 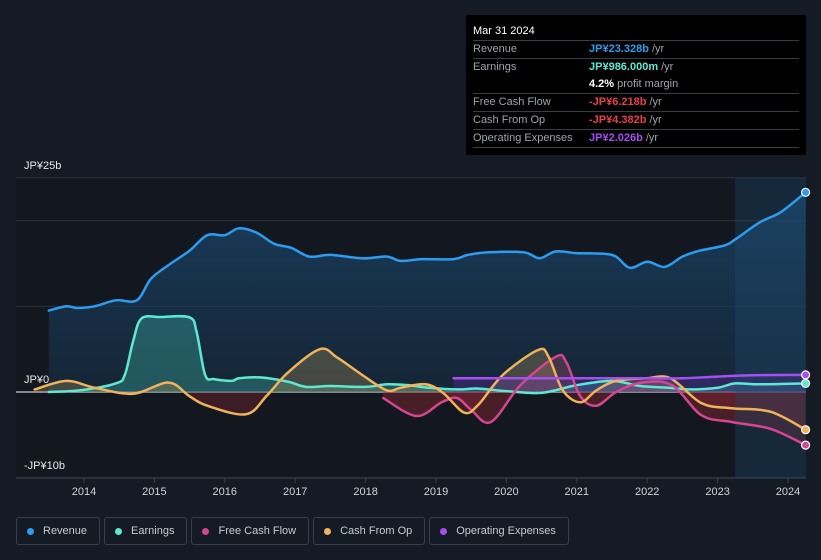 What do you see at coordinates (376, 531) in the screenshot?
I see `legend-label: Cash From Op` at bounding box center [376, 531].